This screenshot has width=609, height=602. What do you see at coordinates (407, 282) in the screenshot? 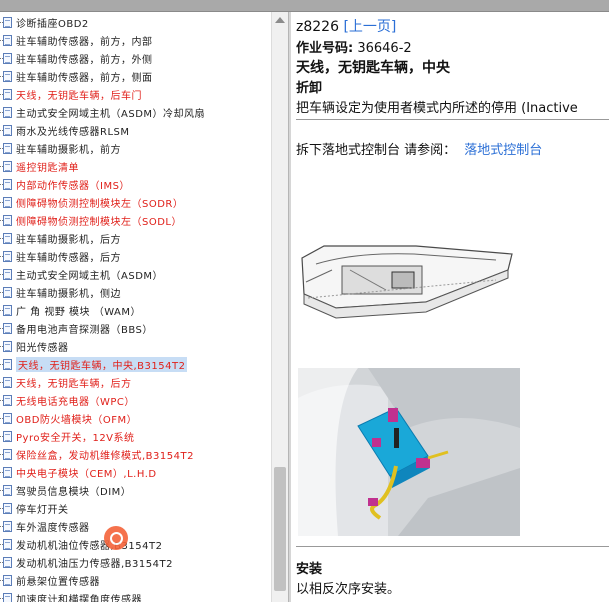
I see `console-diagram-image` at bounding box center [407, 282].